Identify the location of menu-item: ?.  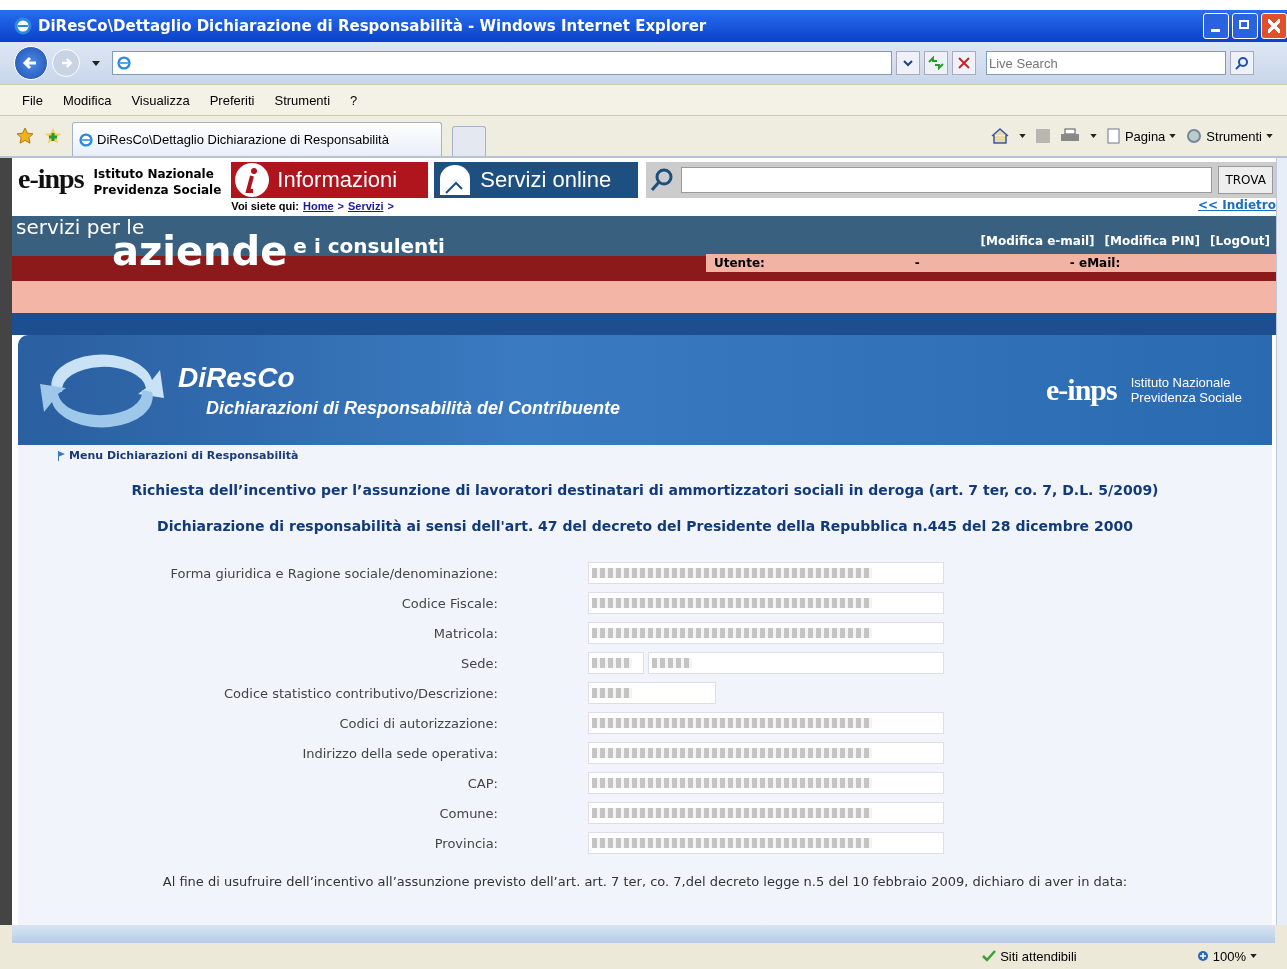
(354, 100).